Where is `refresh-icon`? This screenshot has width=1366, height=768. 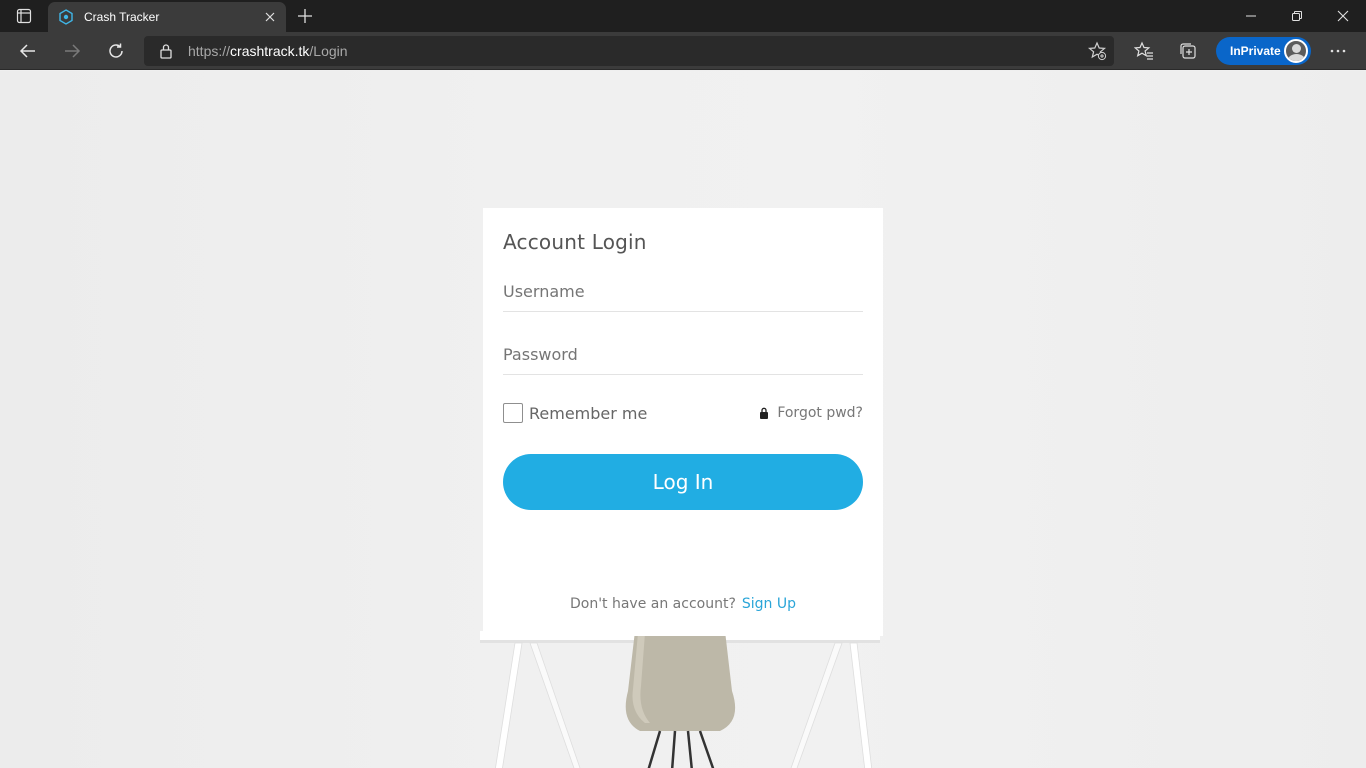 refresh-icon is located at coordinates (116, 50).